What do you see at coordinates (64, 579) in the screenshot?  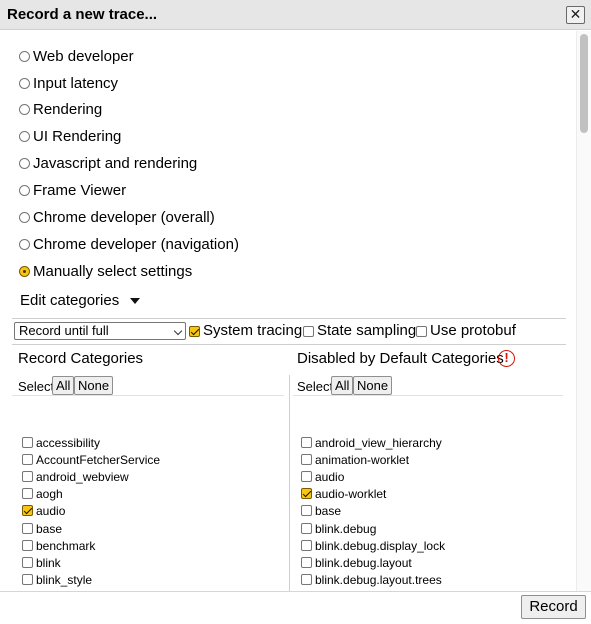 I see `category-label: blink_style` at bounding box center [64, 579].